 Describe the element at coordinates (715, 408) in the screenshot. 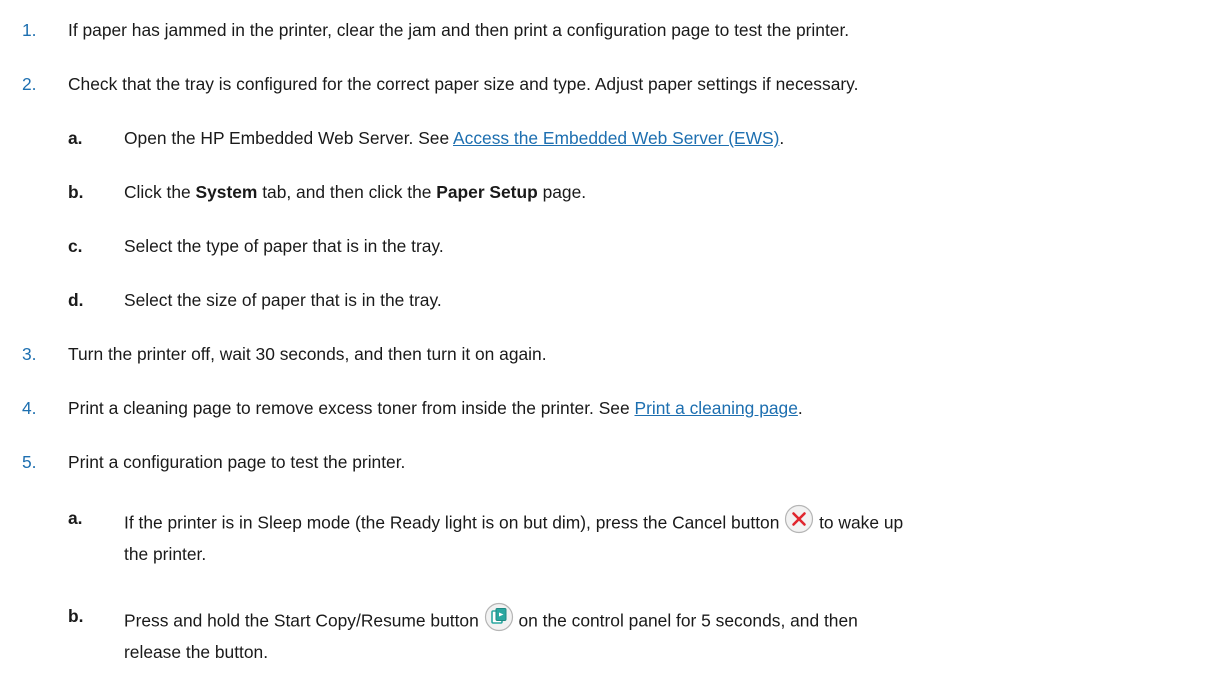

I see `cleaning-page-link: Print a cleaning page` at that location.